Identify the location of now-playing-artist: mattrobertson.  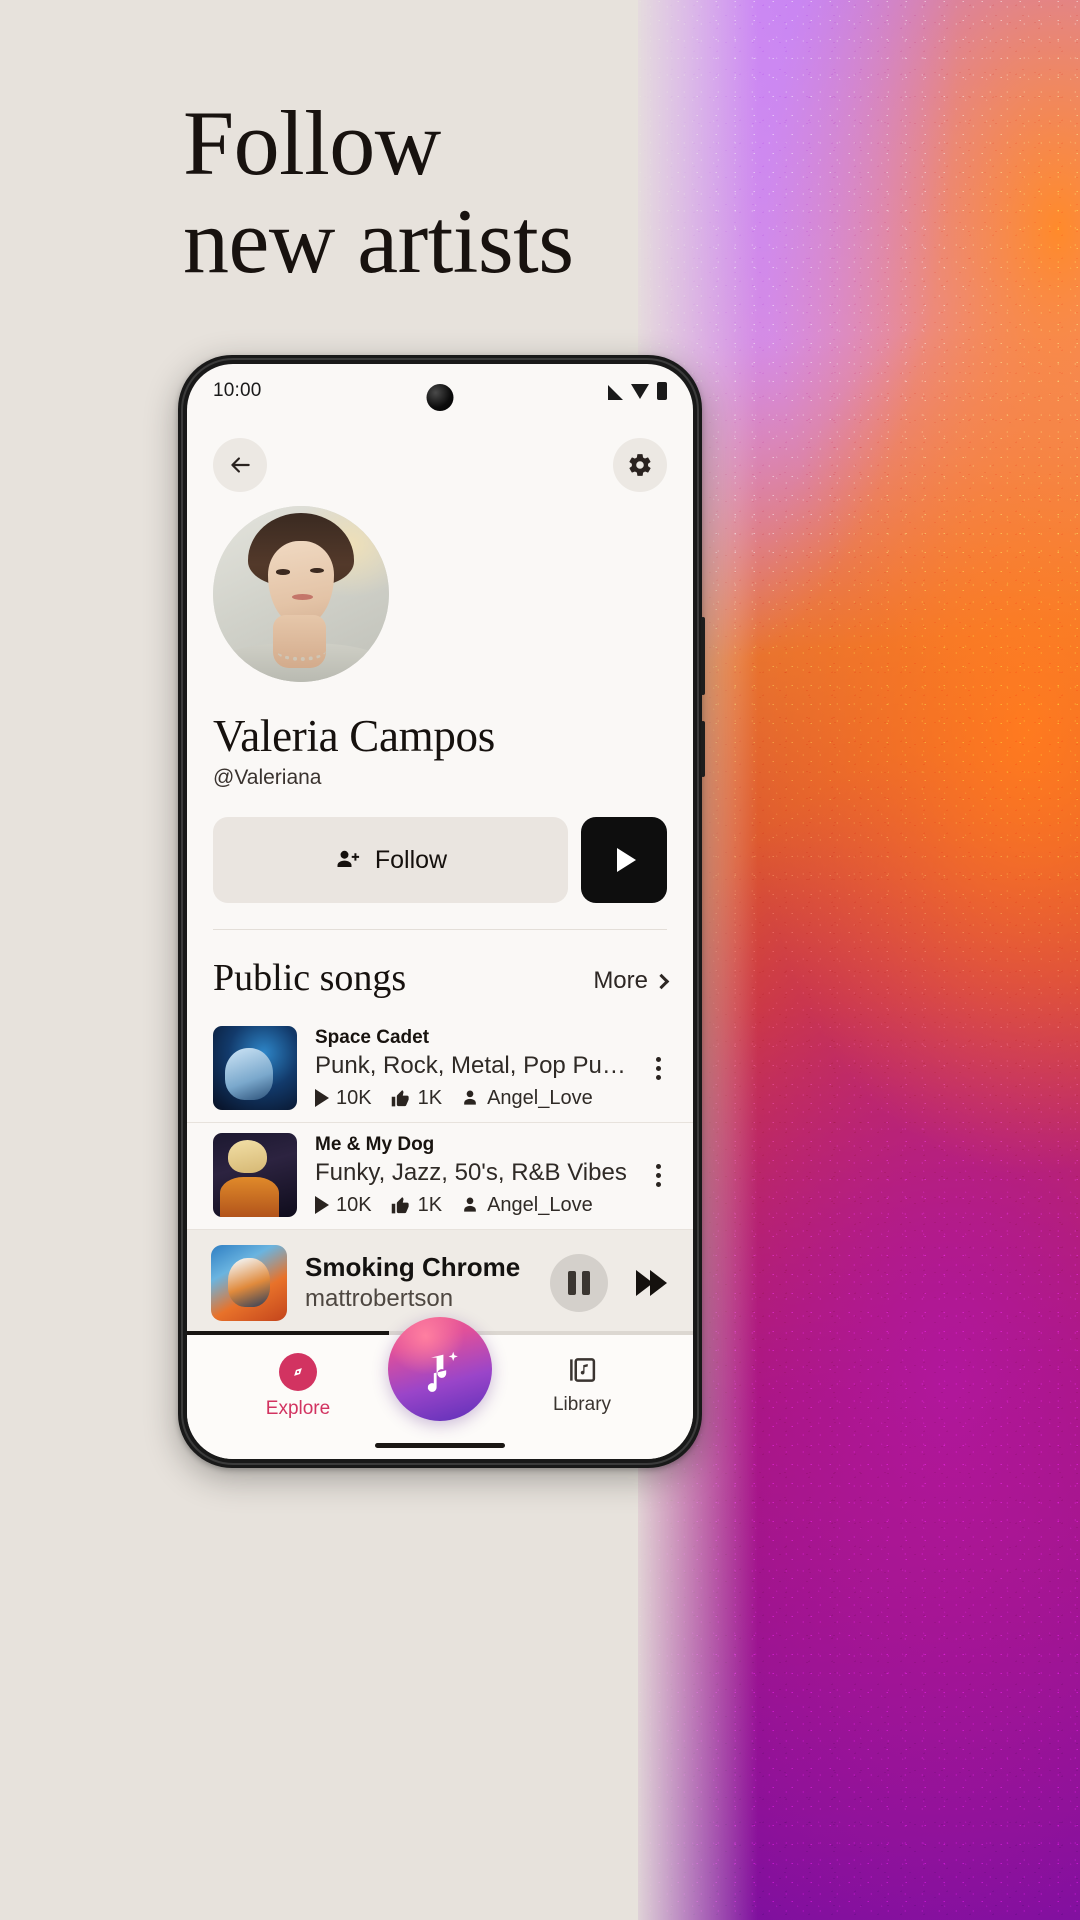
(379, 1298).